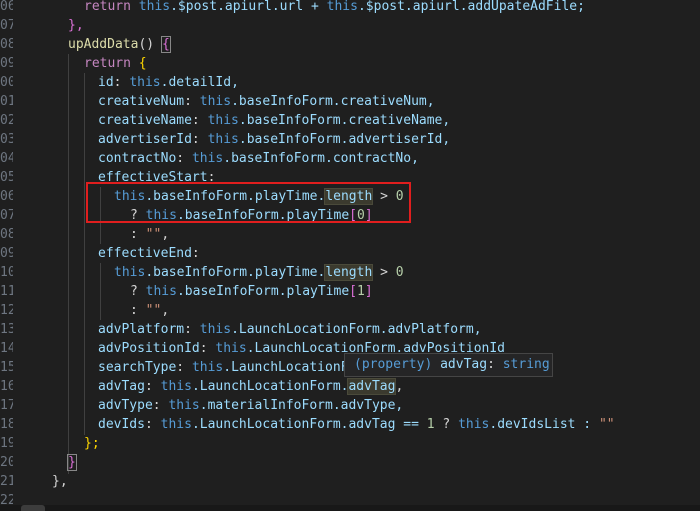 This screenshot has width=700, height=511. What do you see at coordinates (72, 462) in the screenshot?
I see `code-line: }` at bounding box center [72, 462].